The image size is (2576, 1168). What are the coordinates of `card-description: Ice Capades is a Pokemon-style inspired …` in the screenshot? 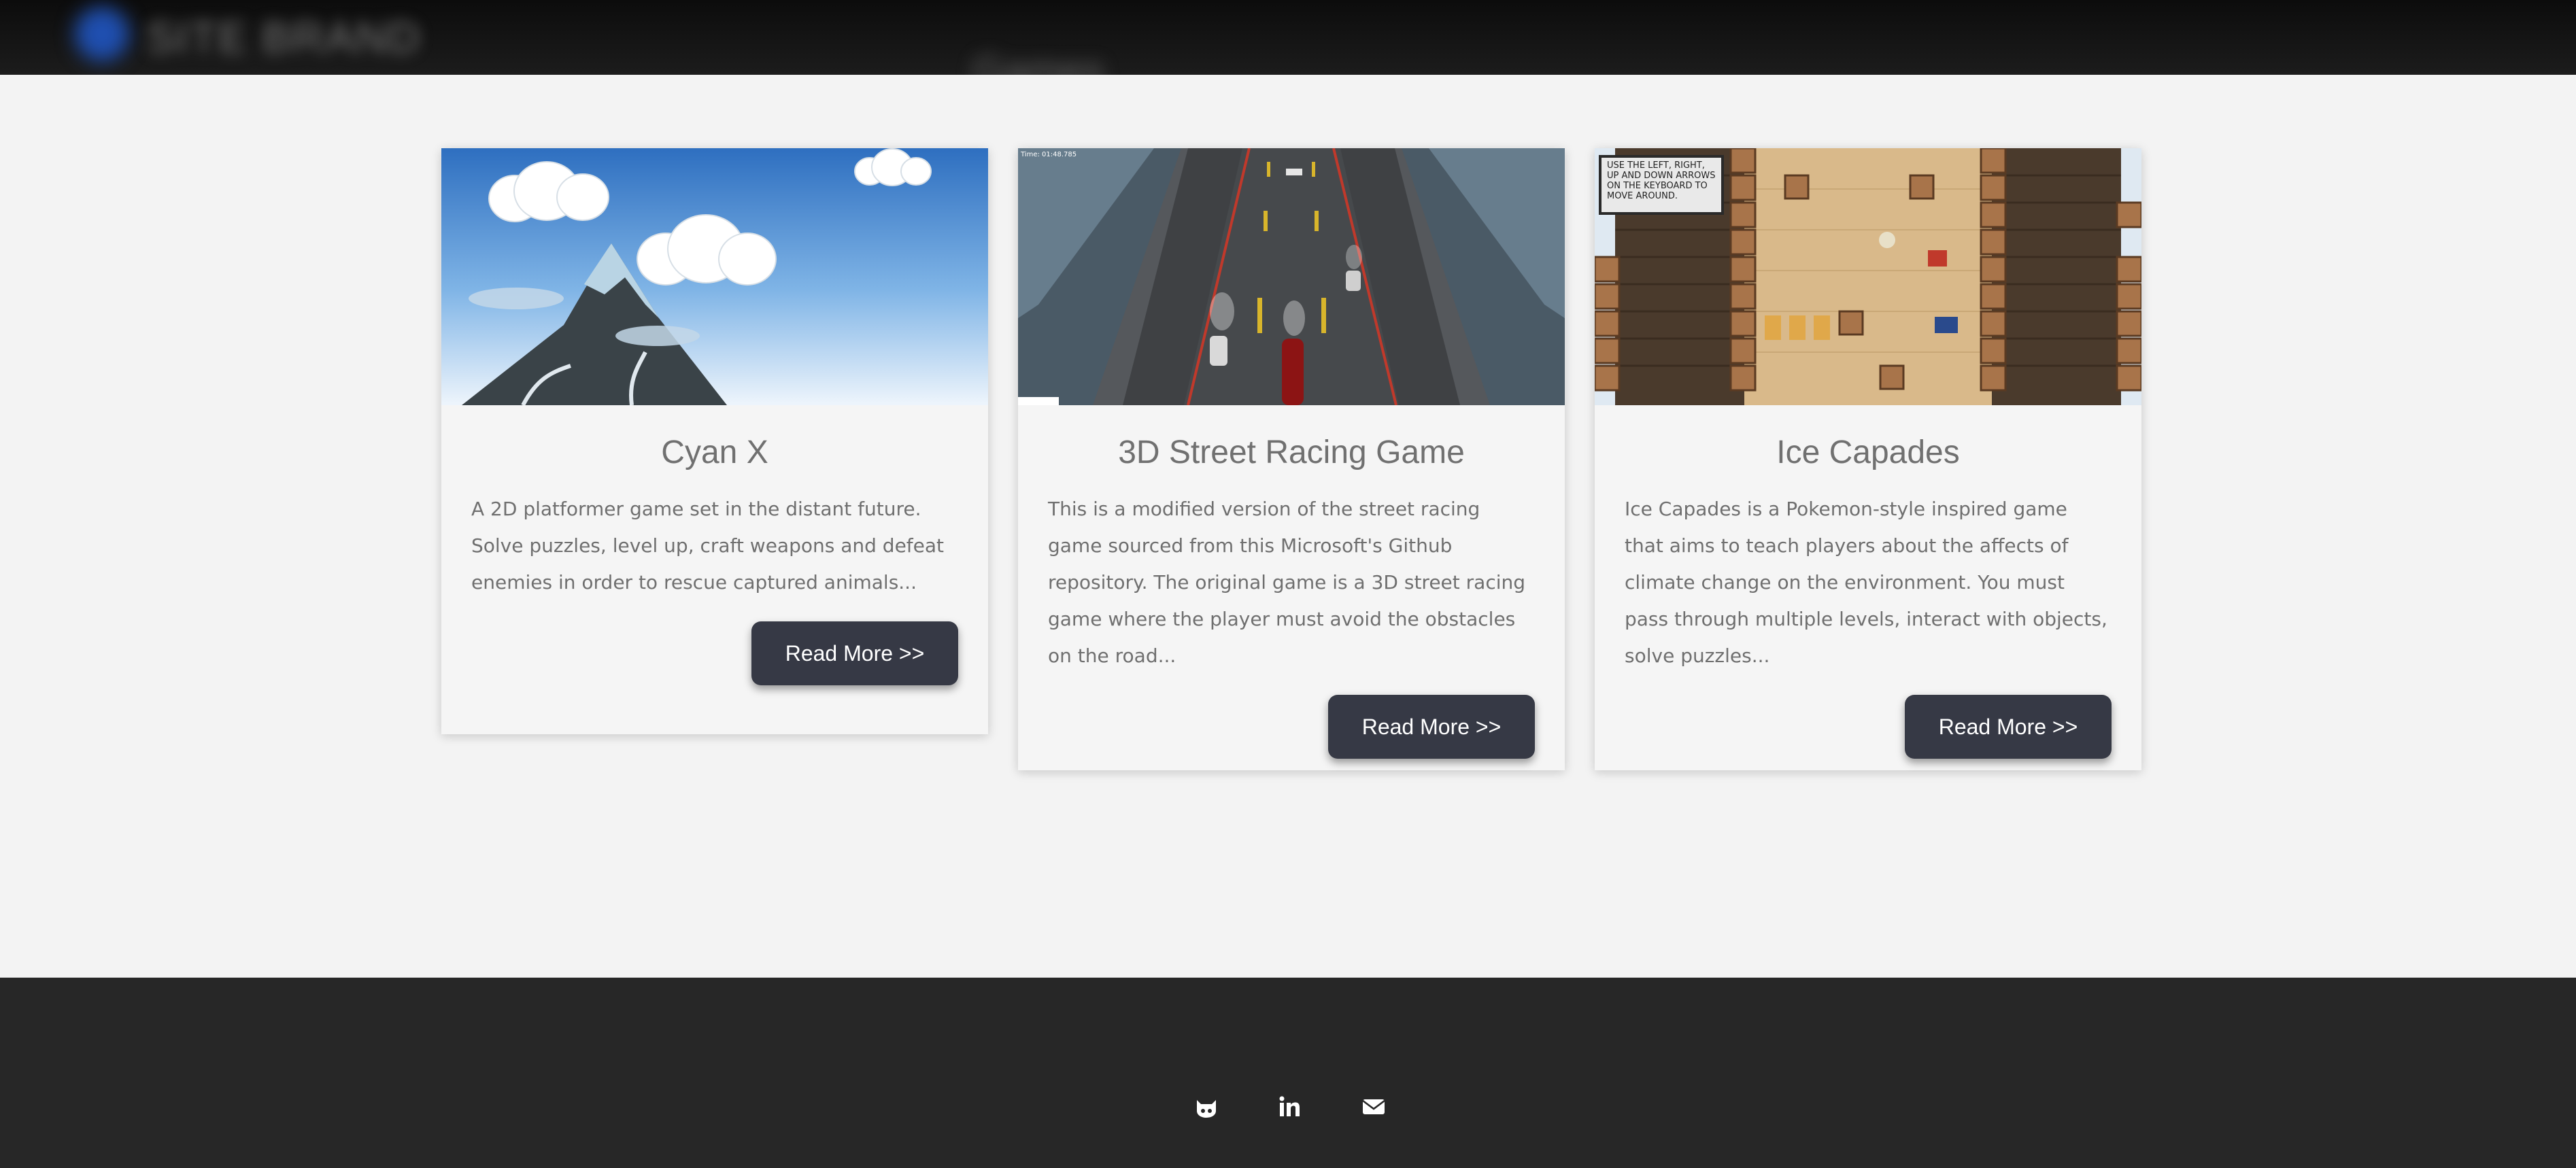 It's located at (1866, 582).